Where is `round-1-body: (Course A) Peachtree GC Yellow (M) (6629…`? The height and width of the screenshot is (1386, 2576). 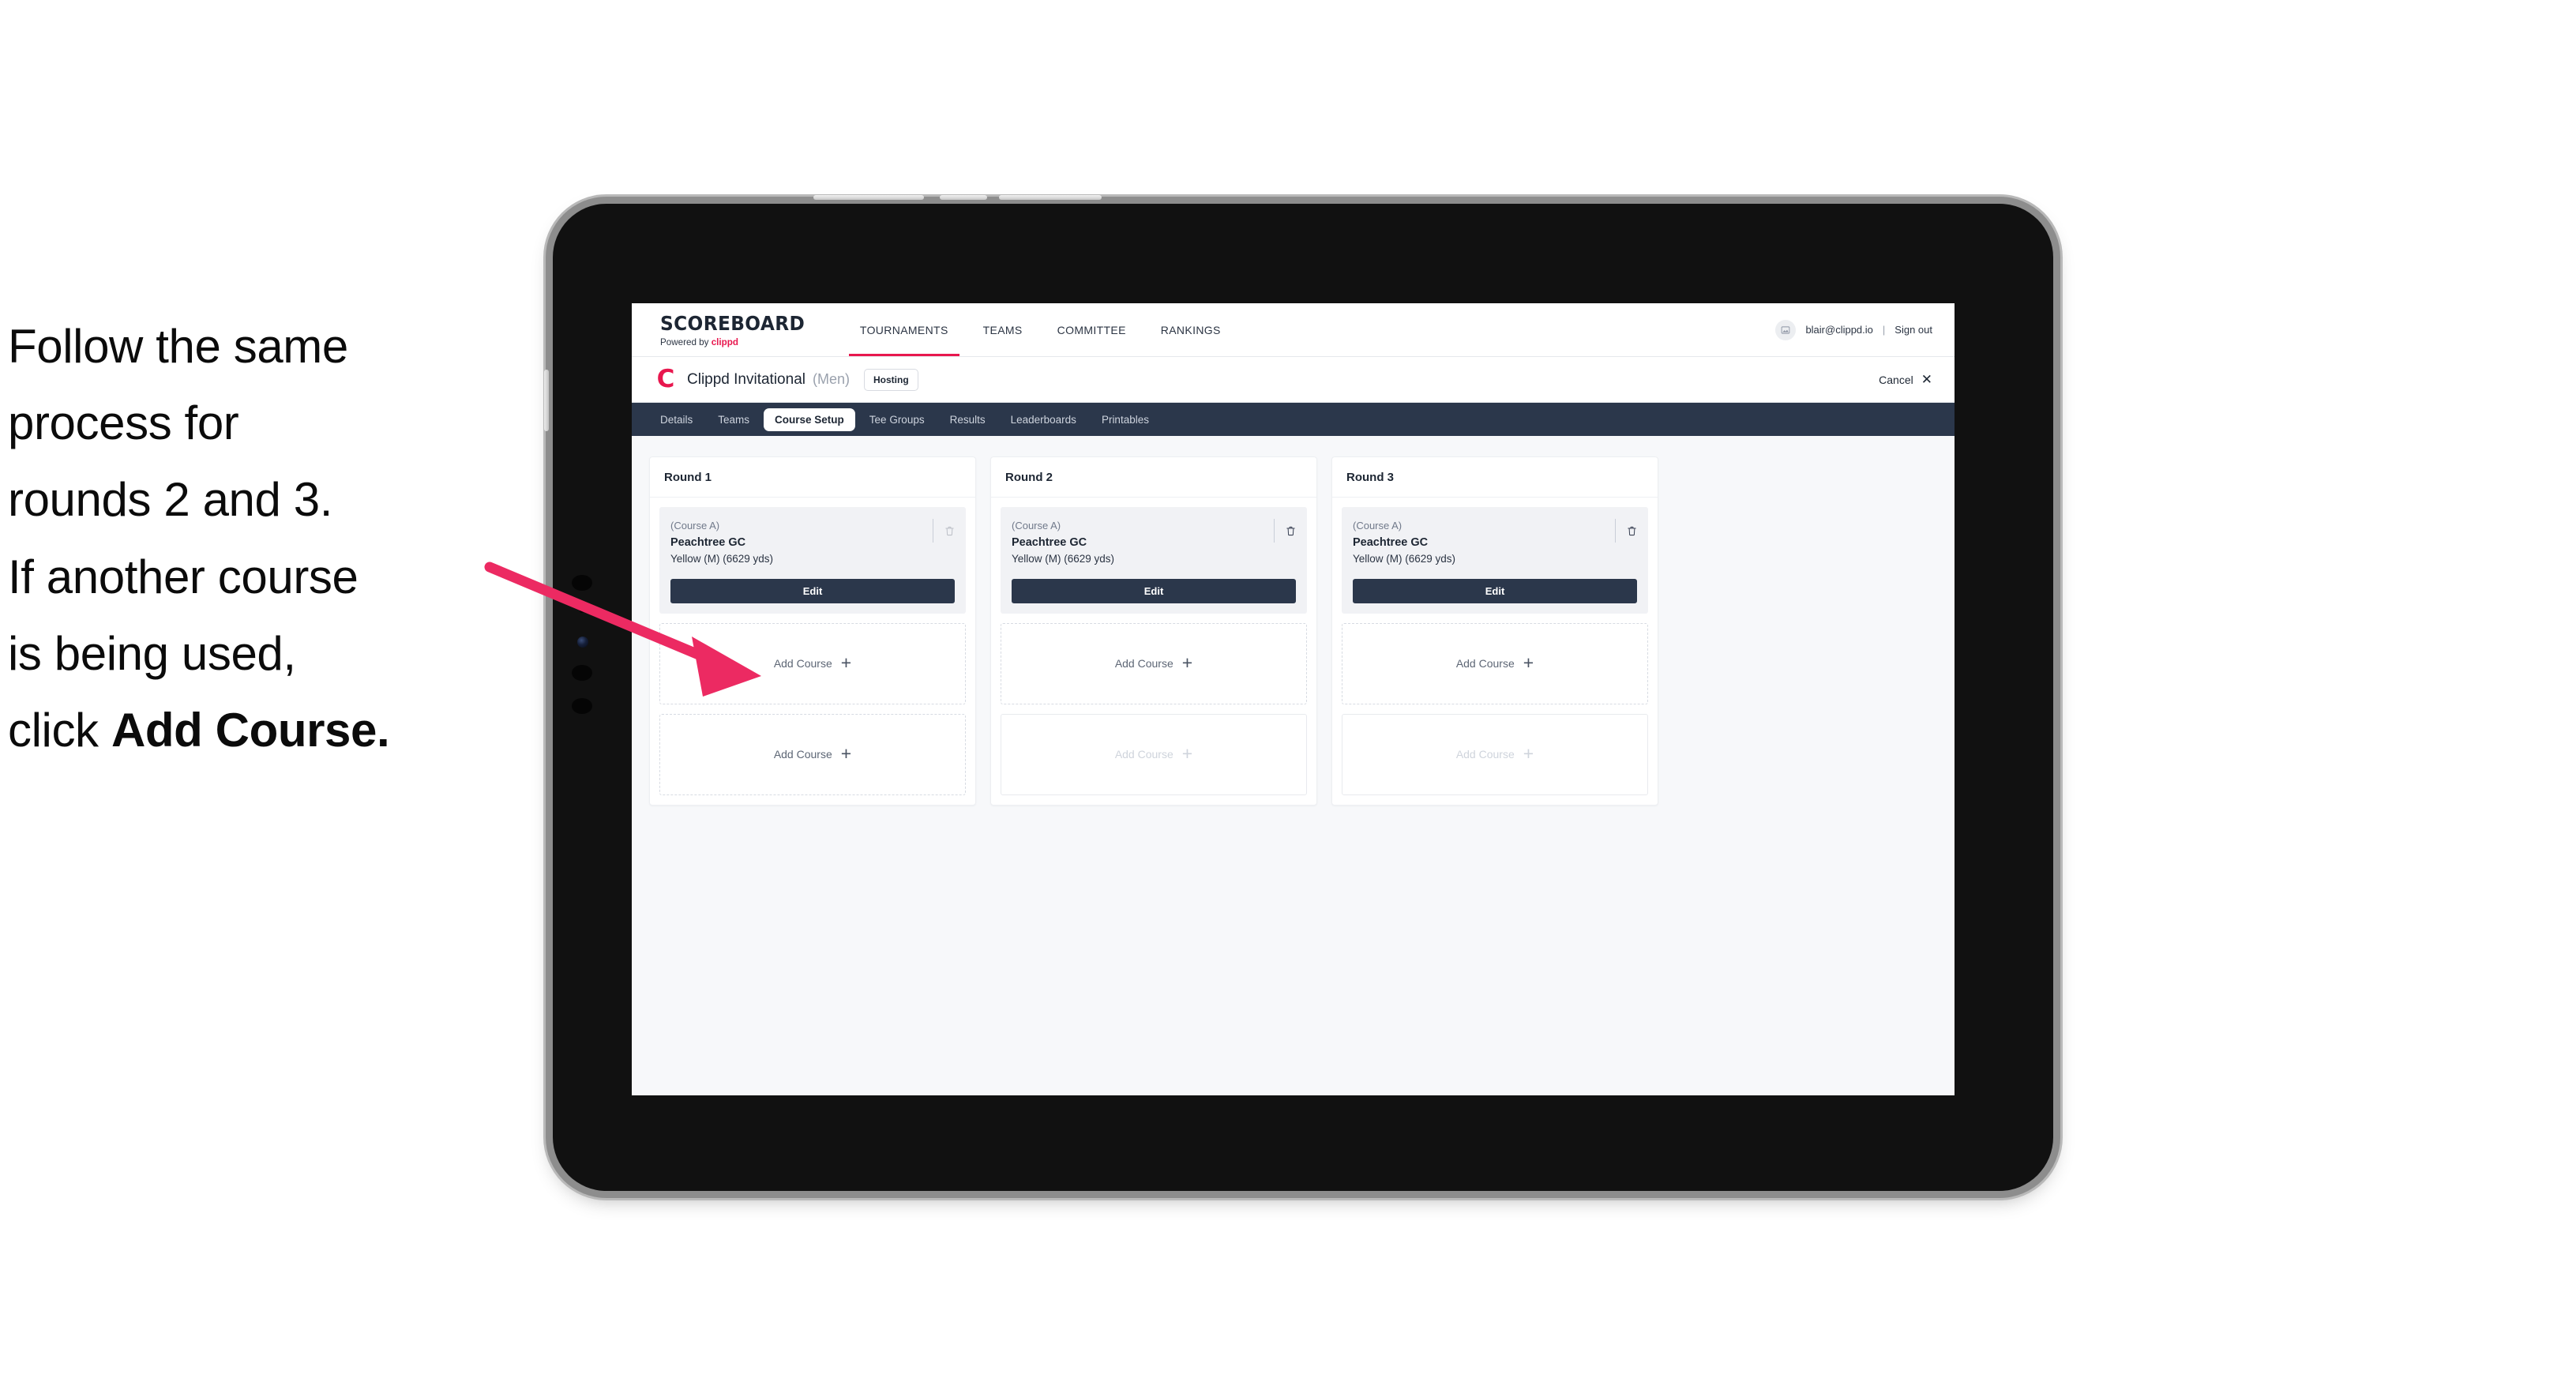 round-1-body: (Course A) Peachtree GC Yellow (M) (6629… is located at coordinates (812, 651).